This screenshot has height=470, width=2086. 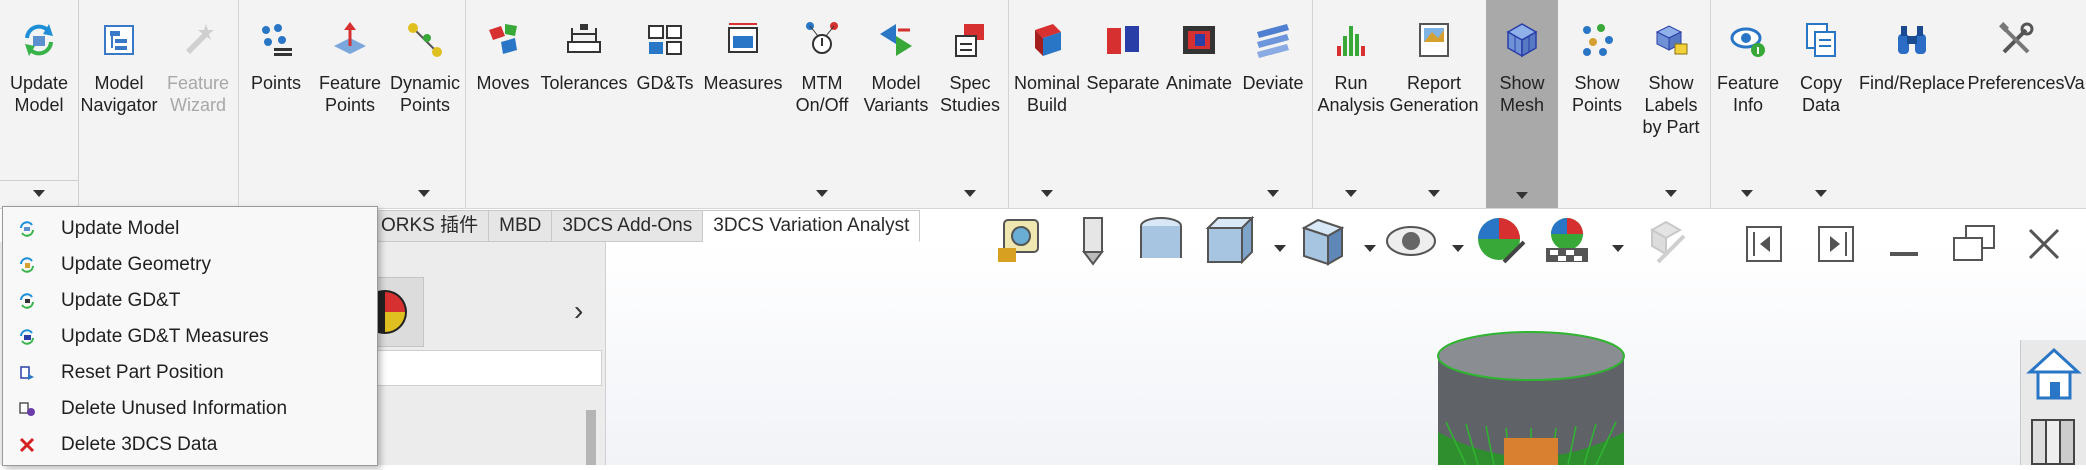 I want to click on restore-button, so click(x=1974, y=244).